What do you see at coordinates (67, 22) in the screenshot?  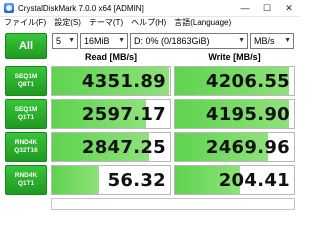 I see `menu-settings: 設定(S)` at bounding box center [67, 22].